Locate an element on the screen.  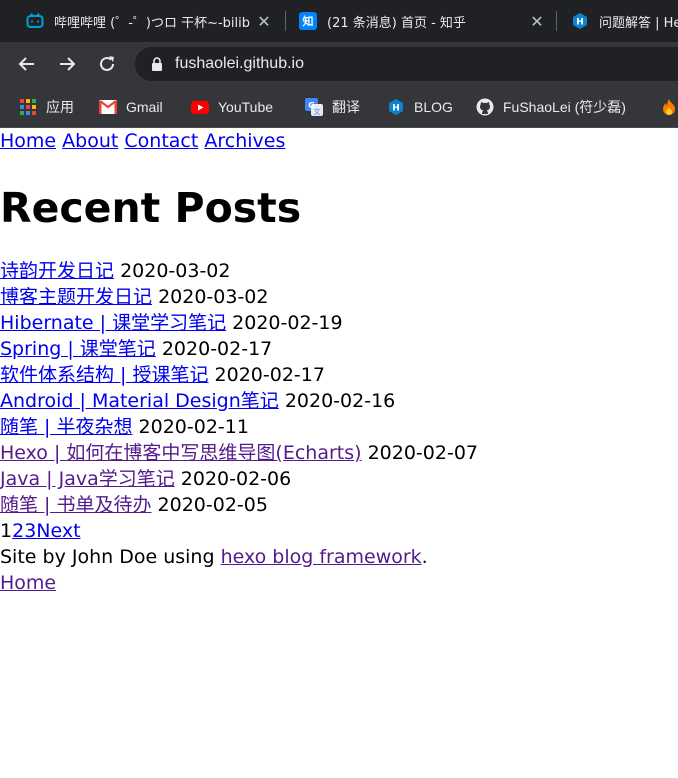
list-item: 随笔 | 半夜杂想 2020-02-11 is located at coordinates (339, 427).